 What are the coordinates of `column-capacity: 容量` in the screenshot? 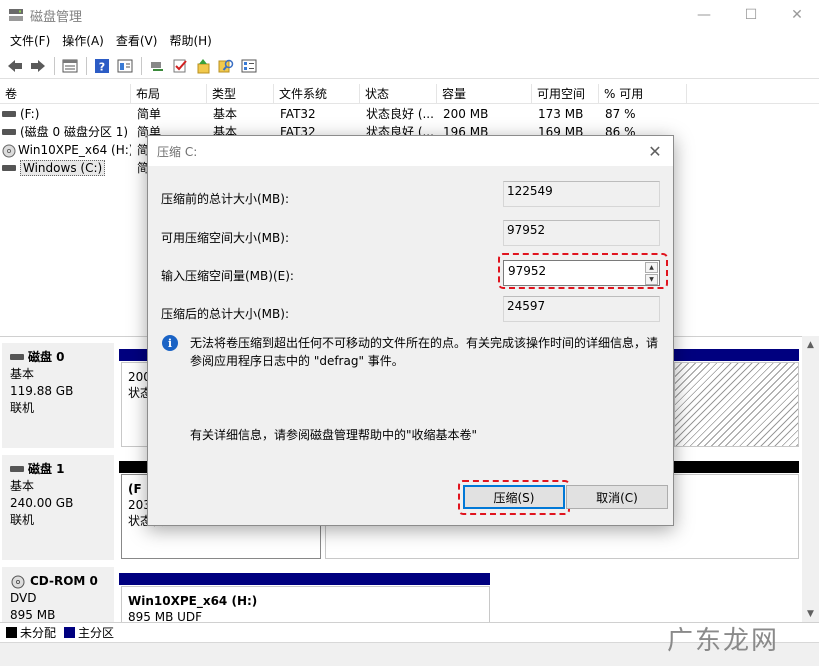 It's located at (484, 94).